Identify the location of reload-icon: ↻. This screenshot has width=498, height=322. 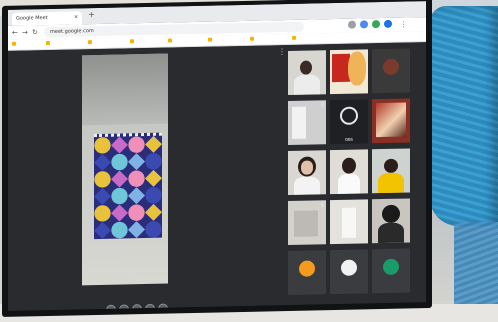
(35, 32).